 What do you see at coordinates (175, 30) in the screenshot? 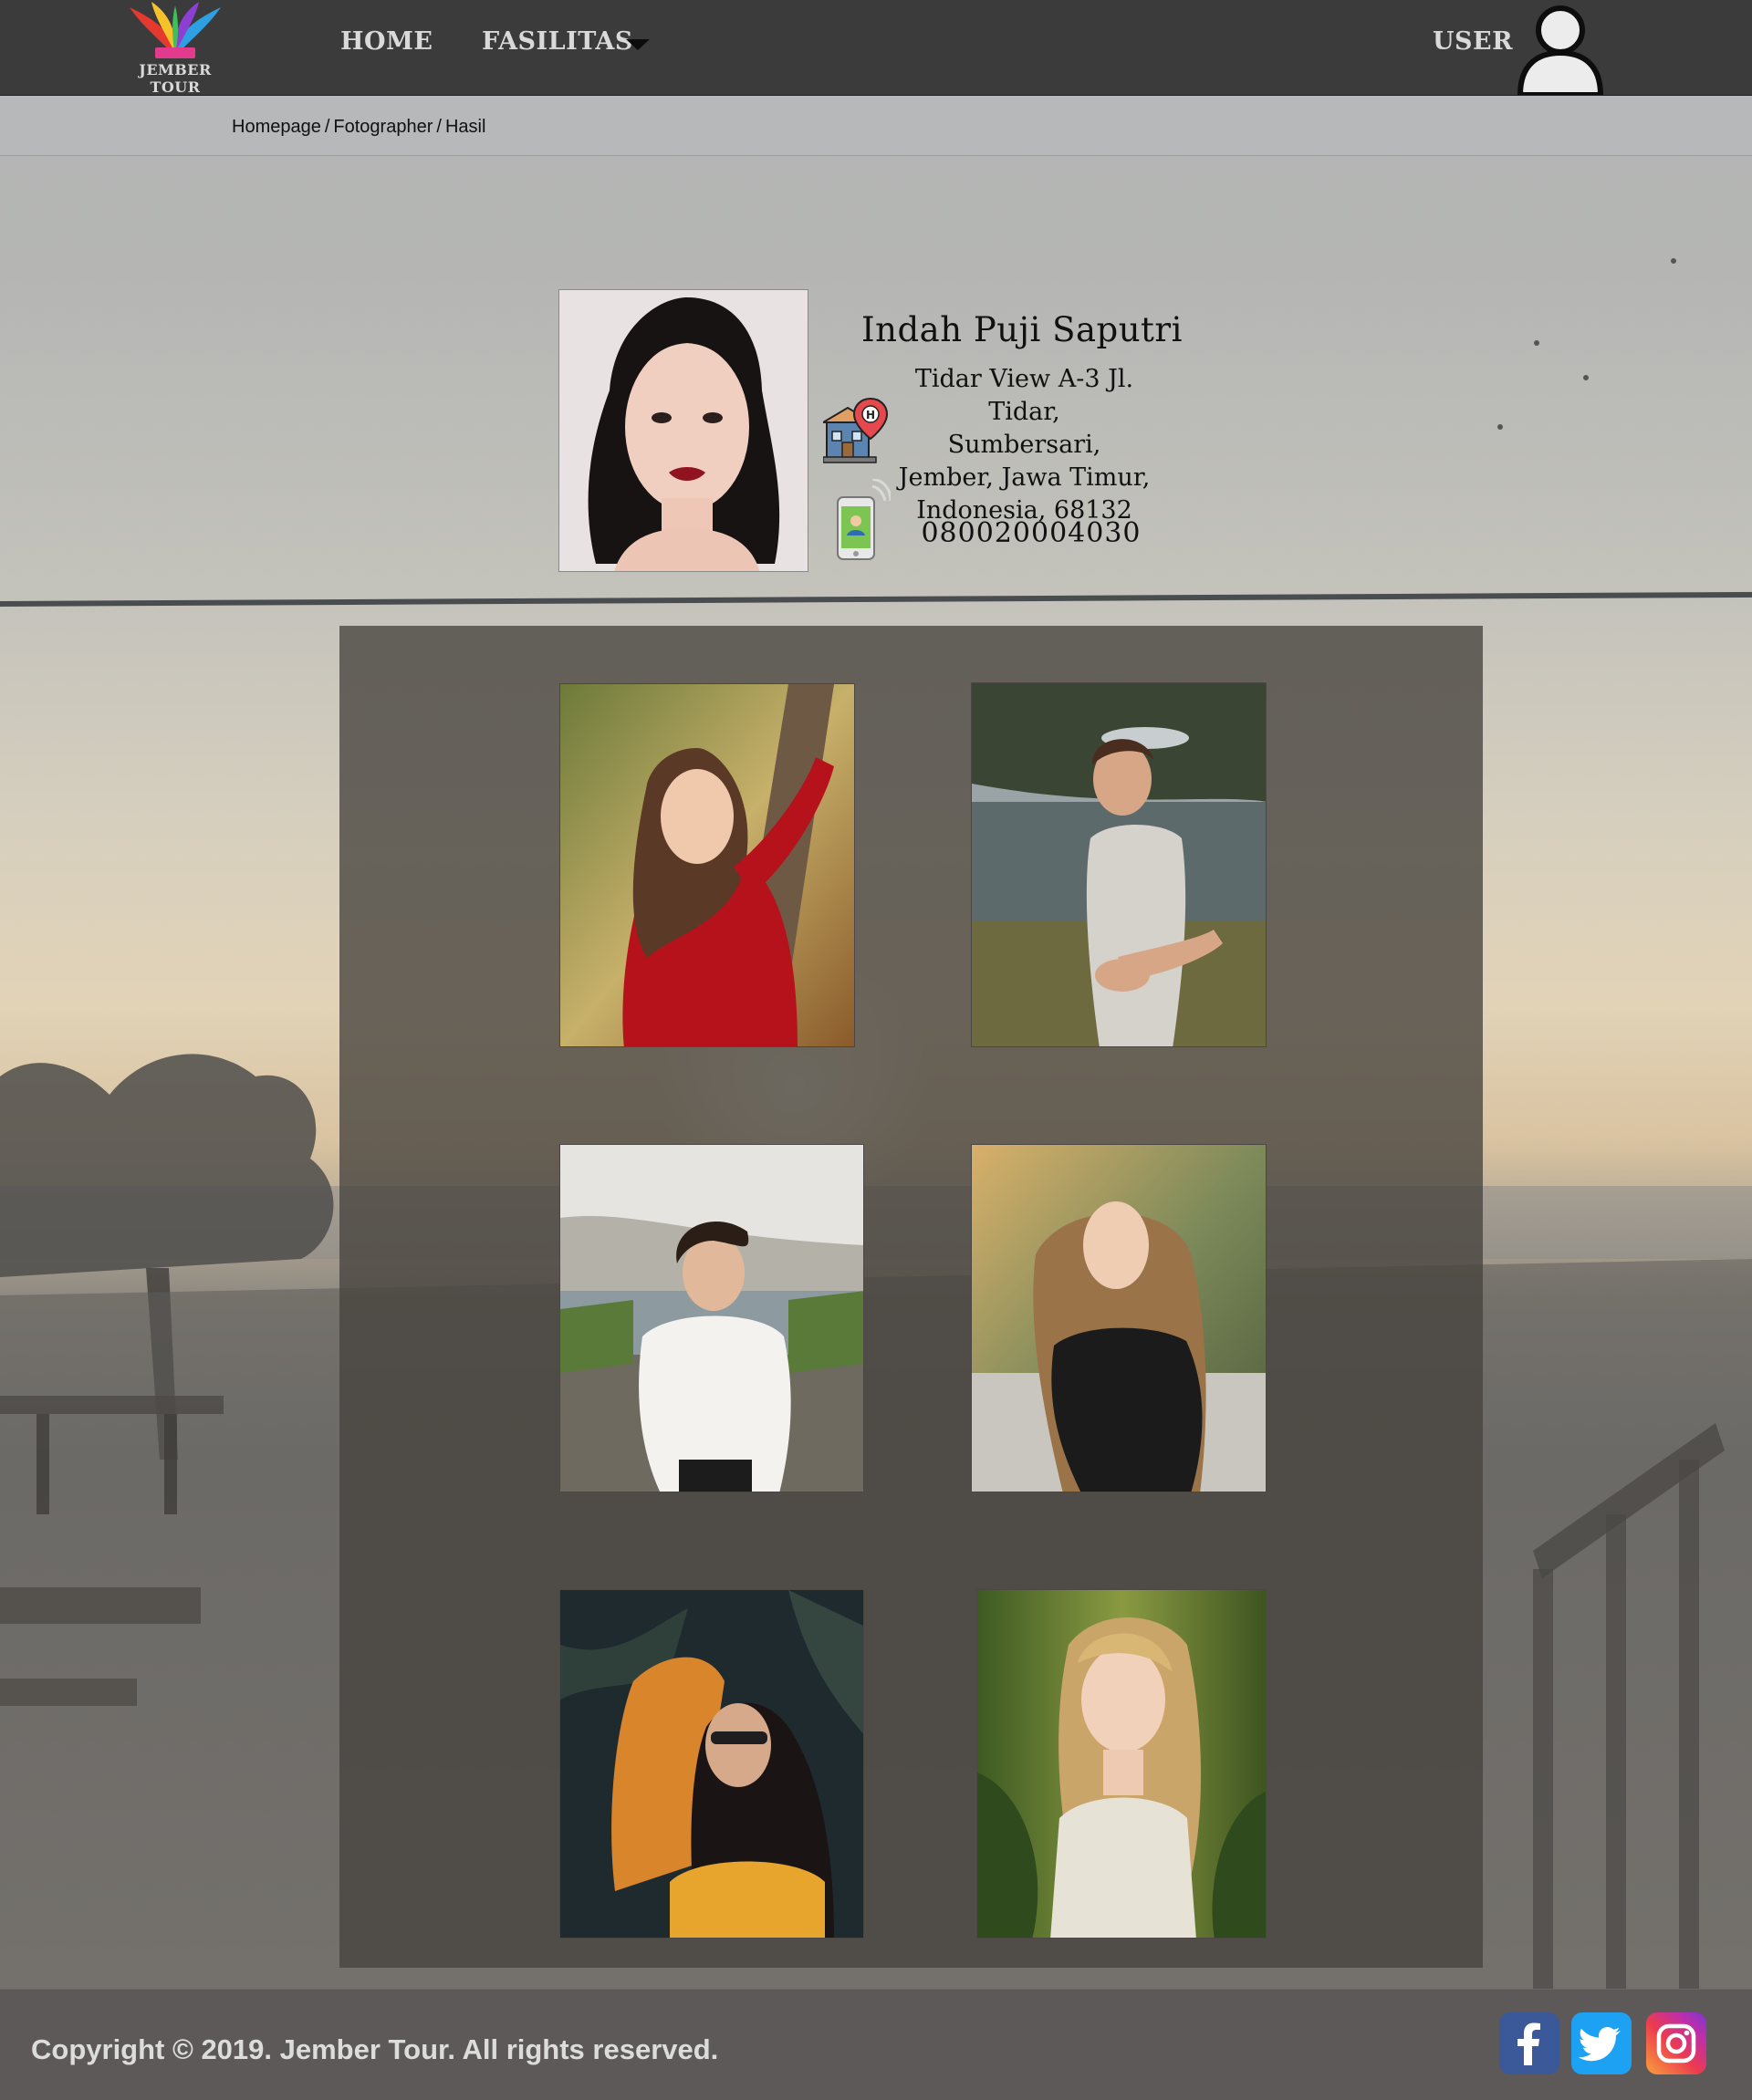
I see `phoenix-logo-icon` at bounding box center [175, 30].